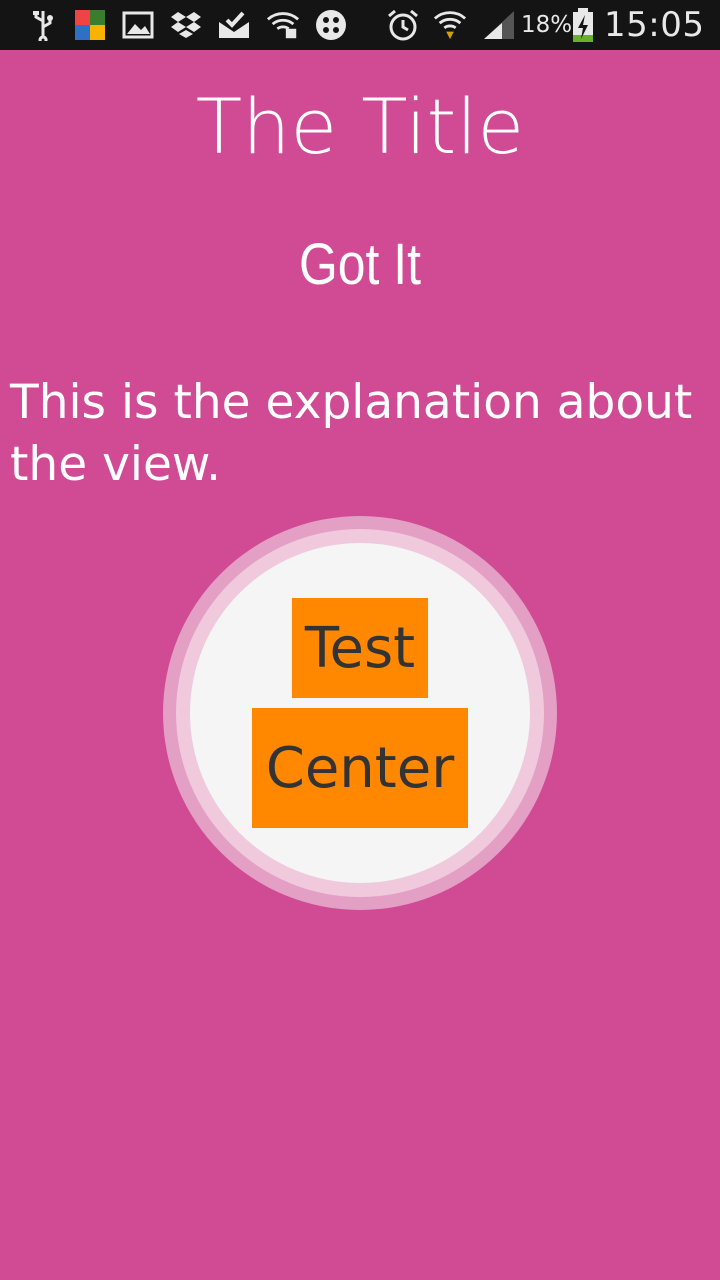  I want to click on got-it-button: Got It, so click(359, 265).